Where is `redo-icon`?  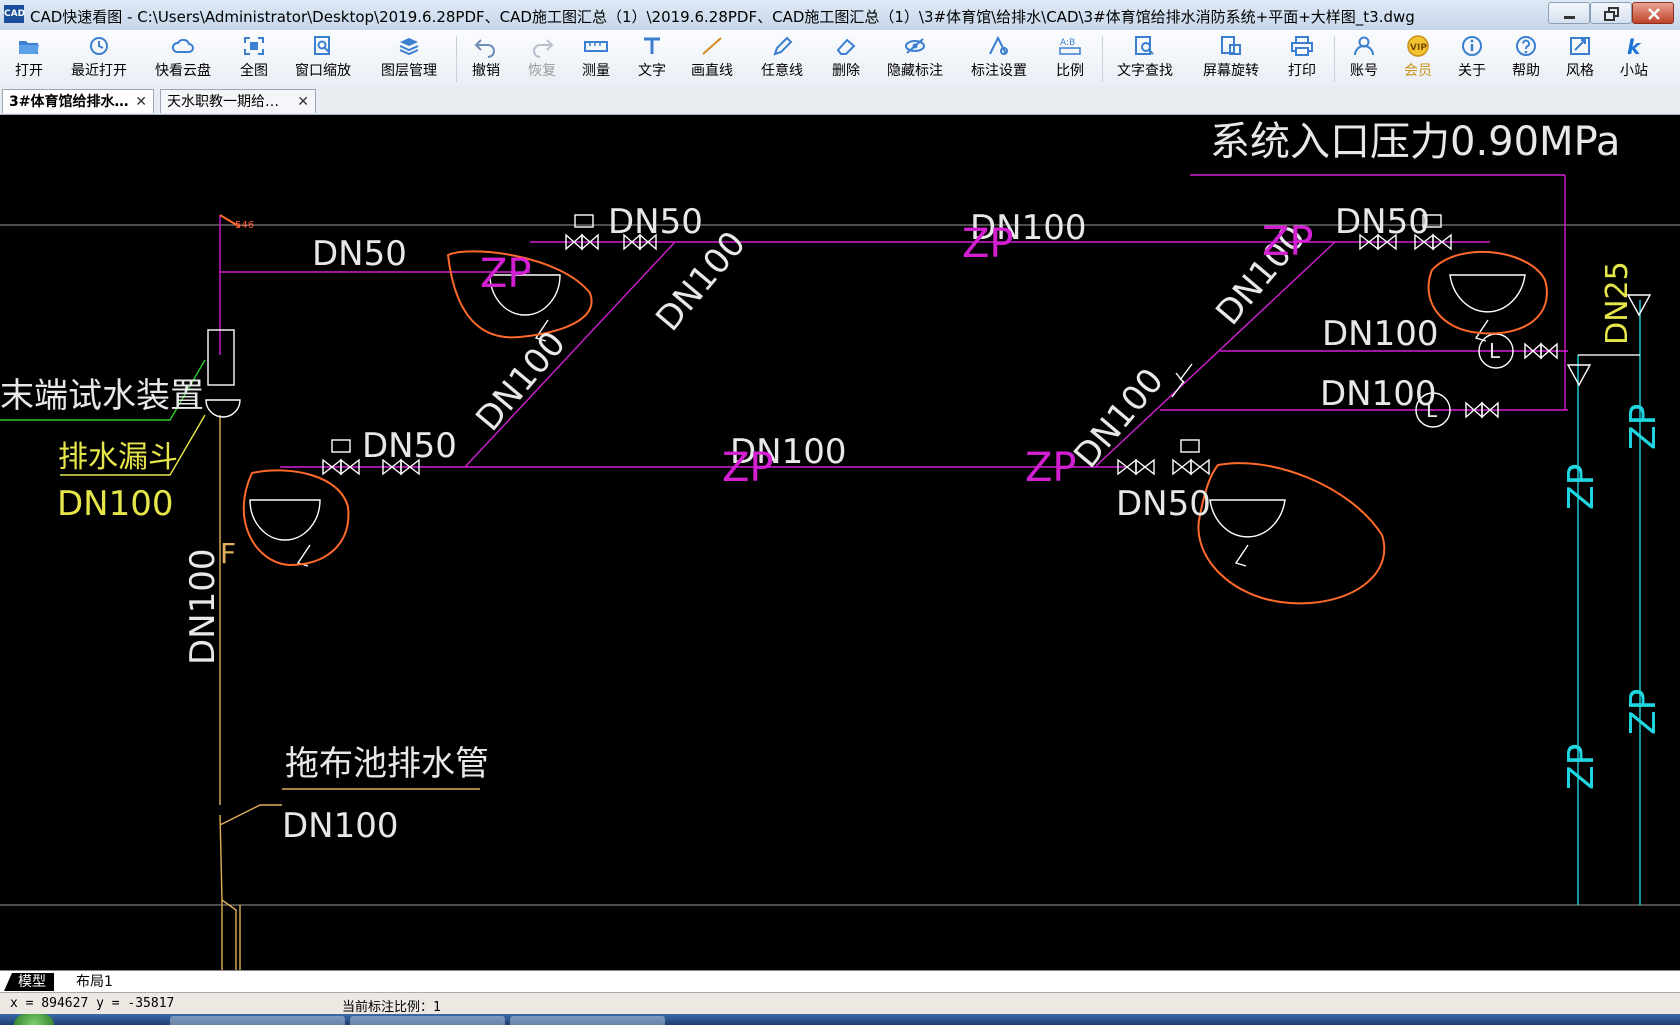
redo-icon is located at coordinates (543, 48).